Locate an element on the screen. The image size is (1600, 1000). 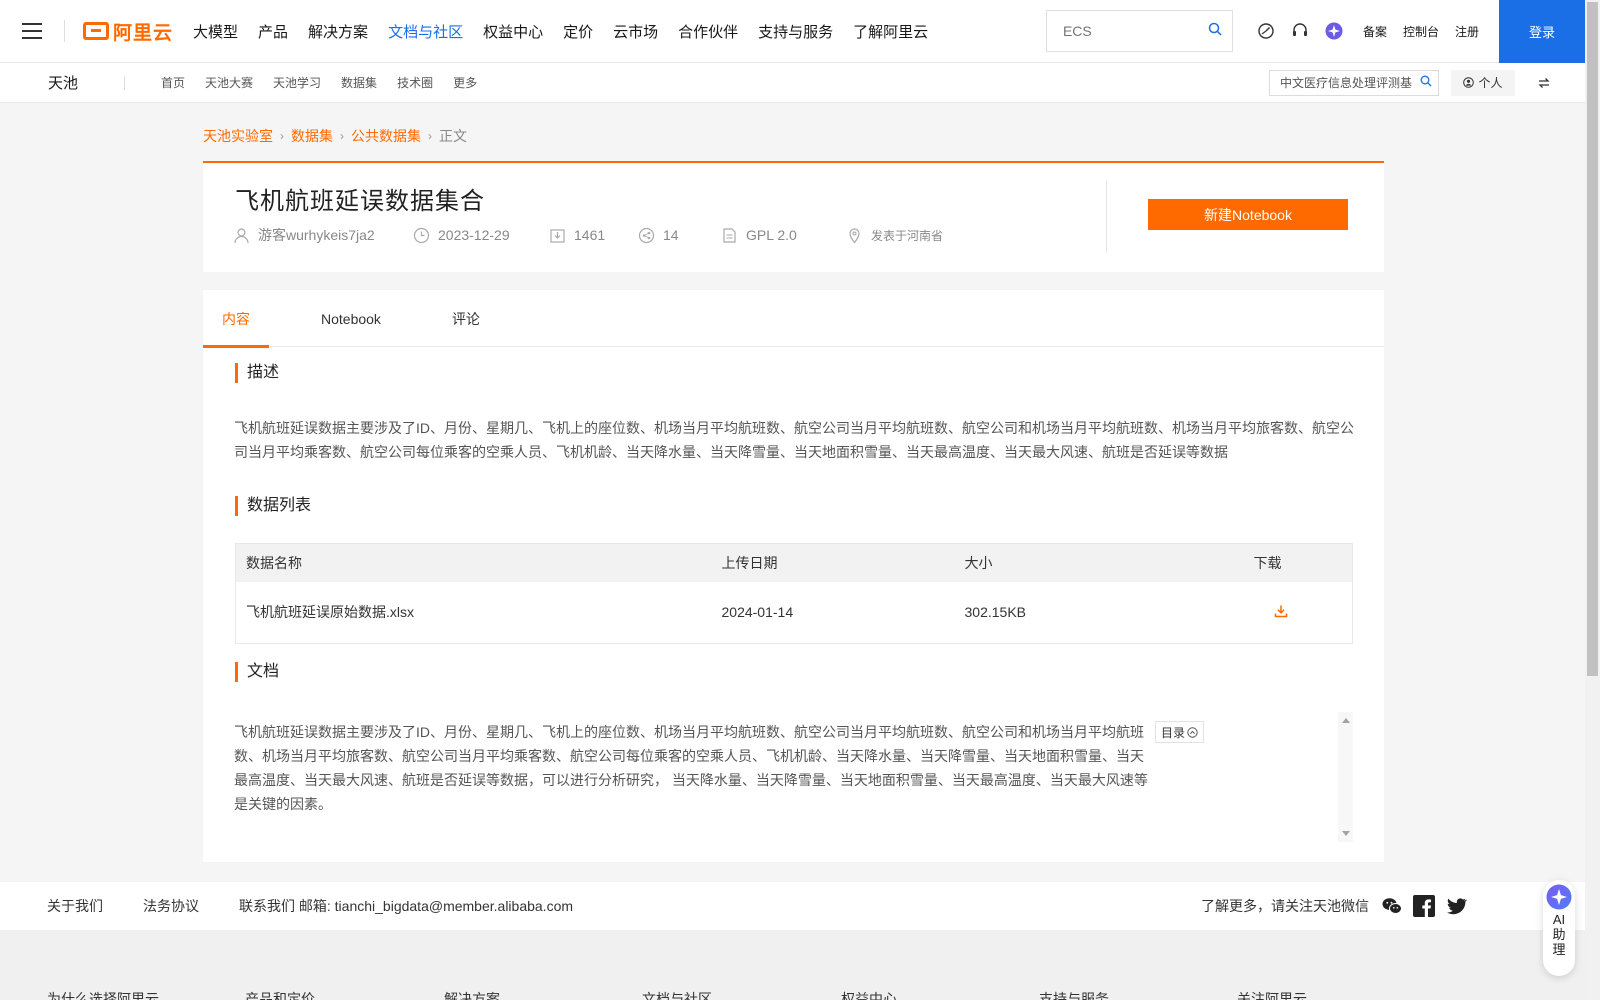
sitemap-col-follow: 关注阿里云 is located at coordinates (1272, 994).